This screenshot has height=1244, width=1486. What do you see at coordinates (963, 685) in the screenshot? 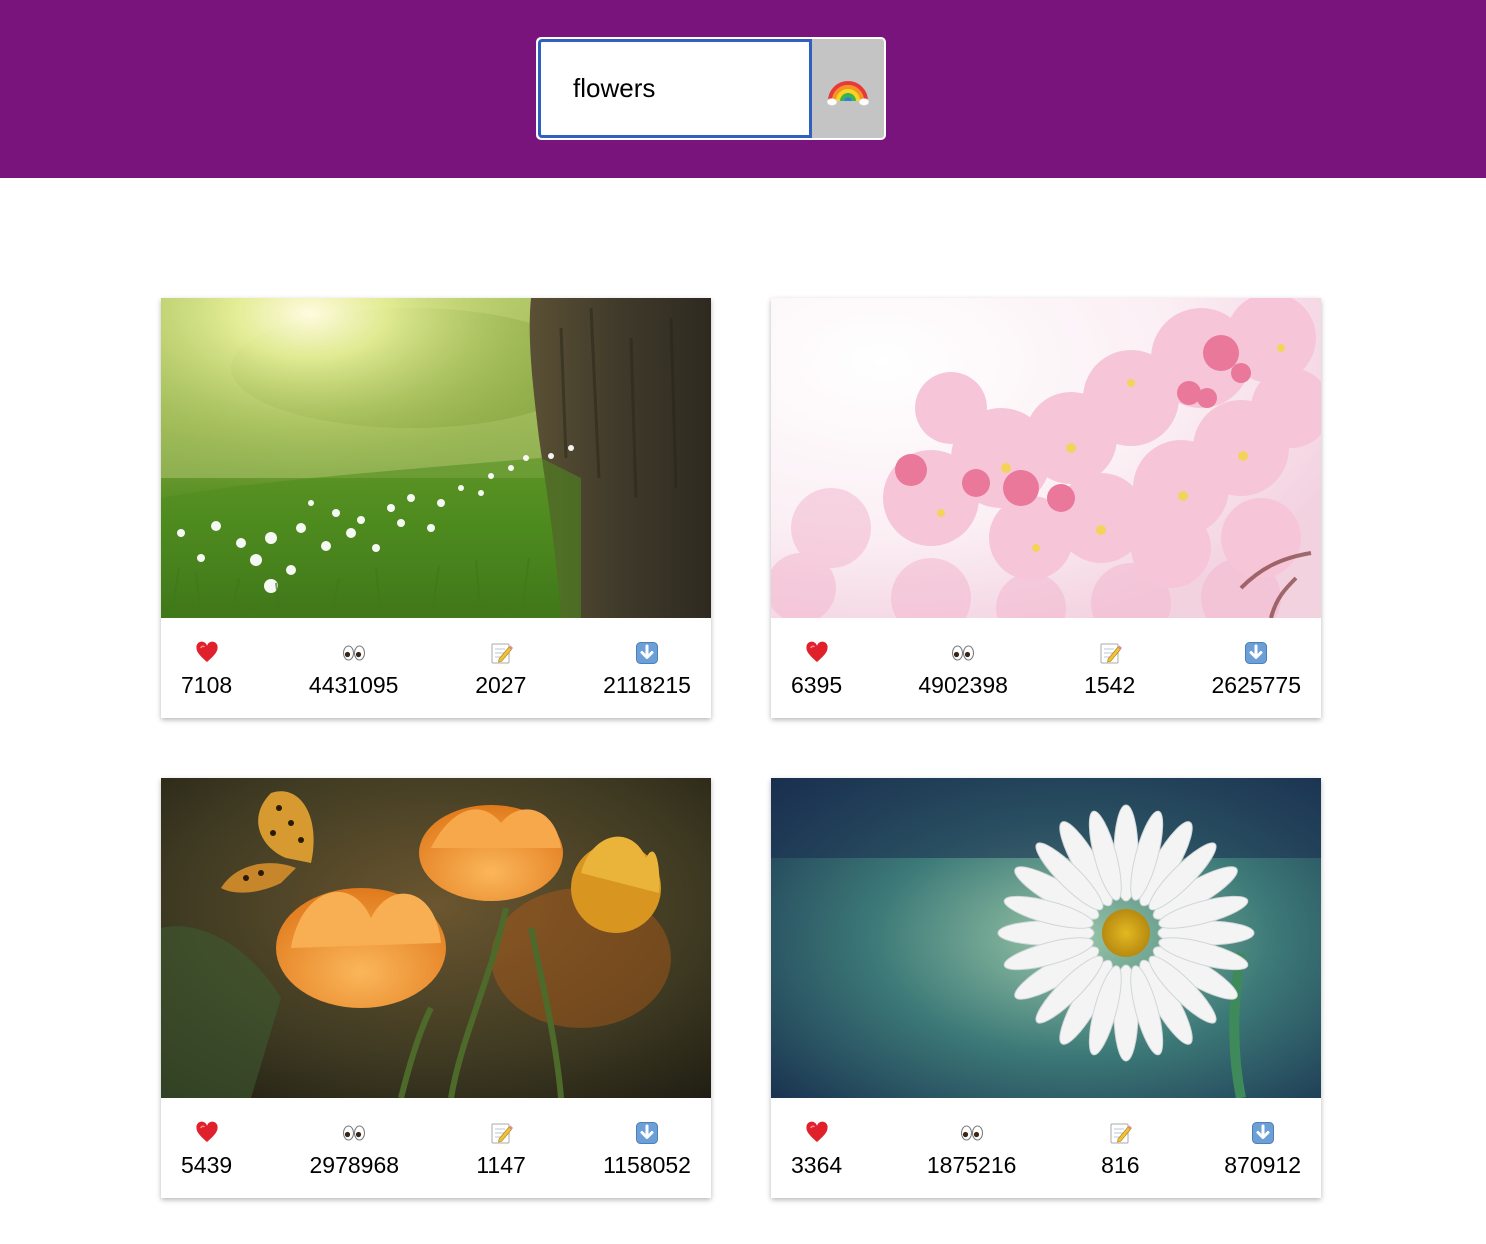
I see `views-count: 4902398` at bounding box center [963, 685].